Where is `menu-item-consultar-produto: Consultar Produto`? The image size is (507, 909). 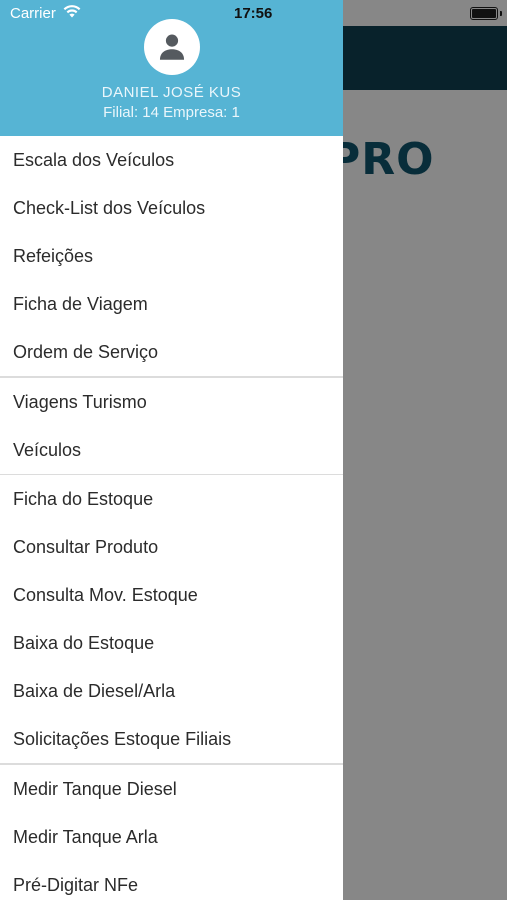 menu-item-consultar-produto: Consultar Produto is located at coordinates (171, 547).